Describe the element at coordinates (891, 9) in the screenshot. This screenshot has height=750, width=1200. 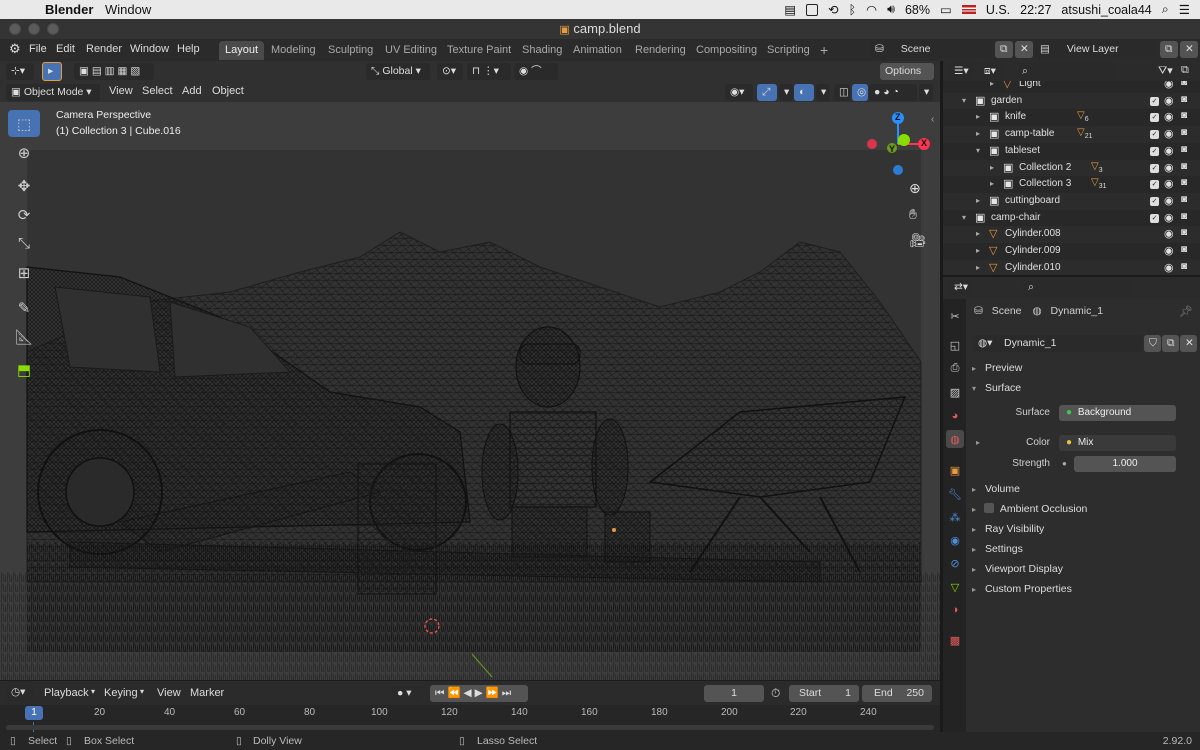
I see `volume-icon: 🔊︎` at that location.